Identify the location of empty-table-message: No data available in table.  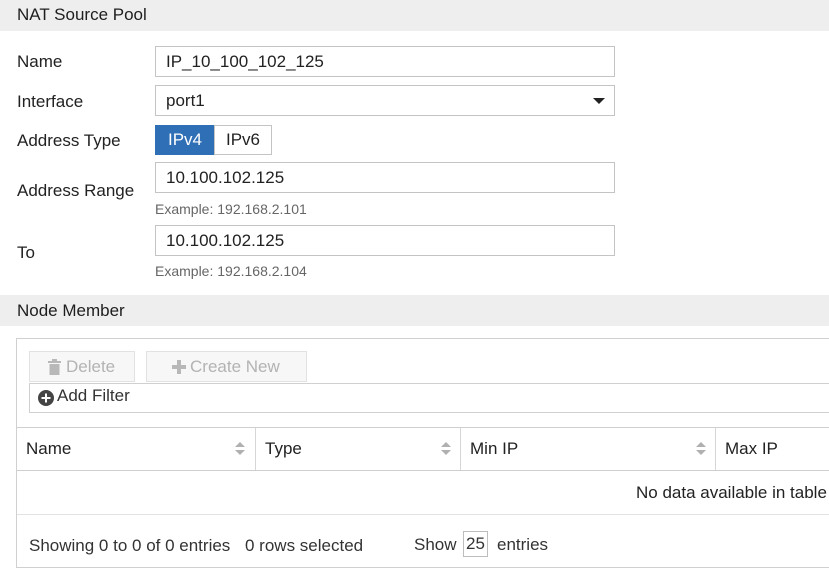
(731, 492).